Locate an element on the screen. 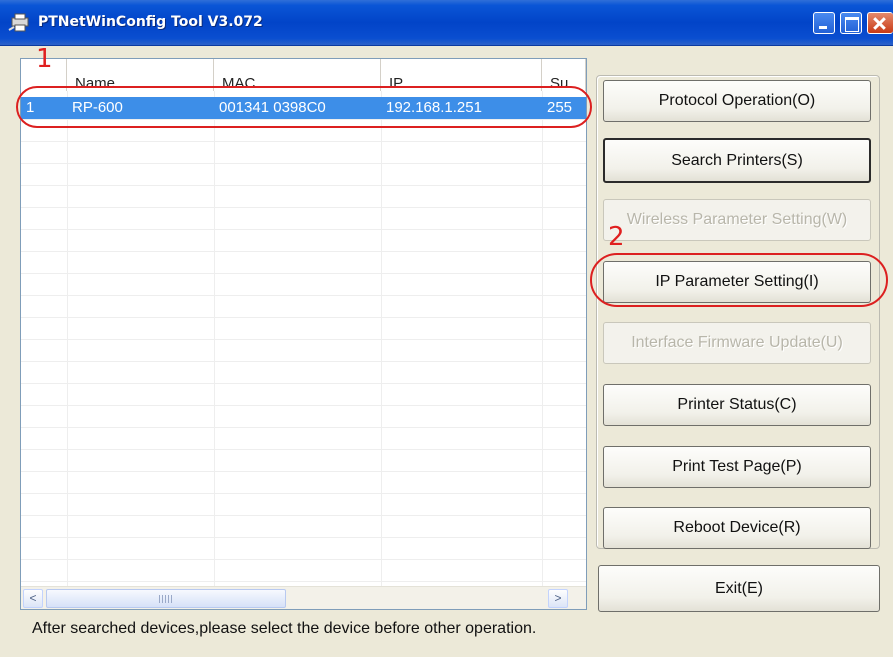  wireless-parameter-button: Wireless Parameter Setting(W) is located at coordinates (737, 220).